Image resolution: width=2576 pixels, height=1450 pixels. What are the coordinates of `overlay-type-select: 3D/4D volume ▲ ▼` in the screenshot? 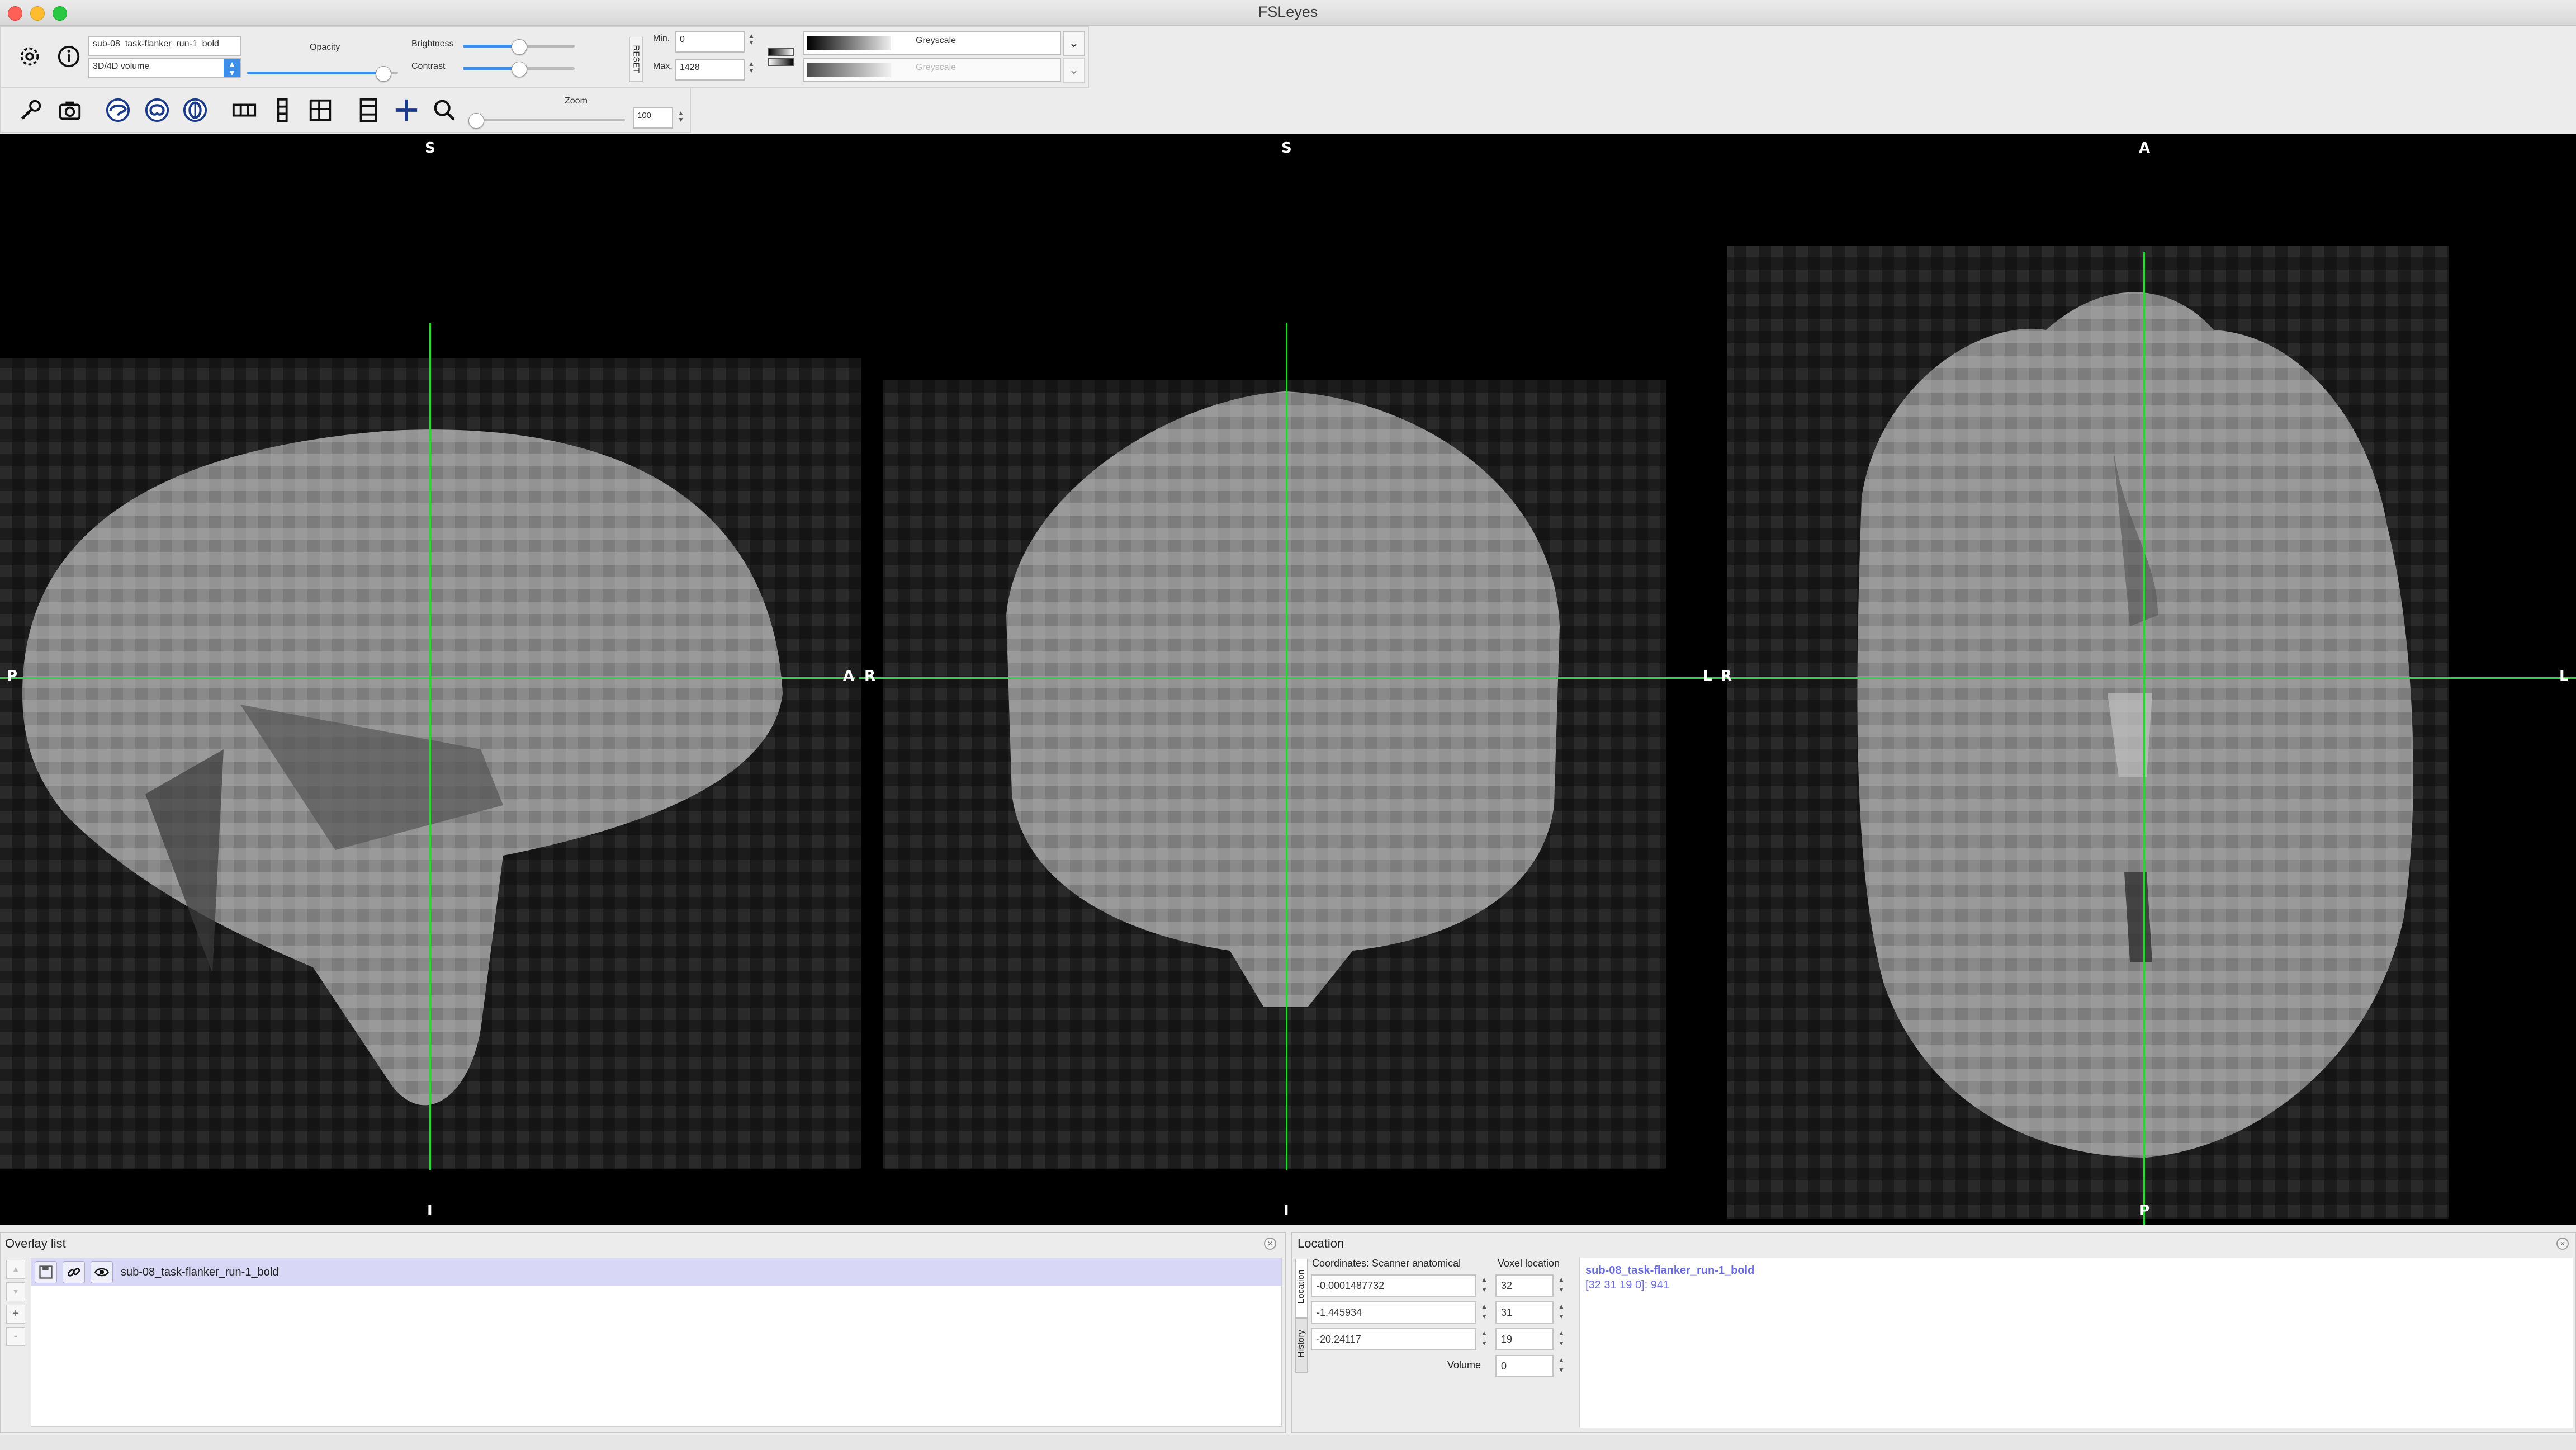 It's located at (165, 68).